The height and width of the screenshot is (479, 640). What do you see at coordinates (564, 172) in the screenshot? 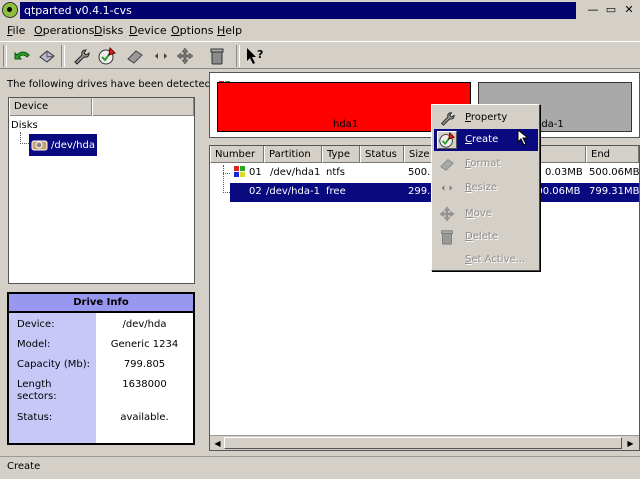
I see `cell-start: 0.03MB` at bounding box center [564, 172].